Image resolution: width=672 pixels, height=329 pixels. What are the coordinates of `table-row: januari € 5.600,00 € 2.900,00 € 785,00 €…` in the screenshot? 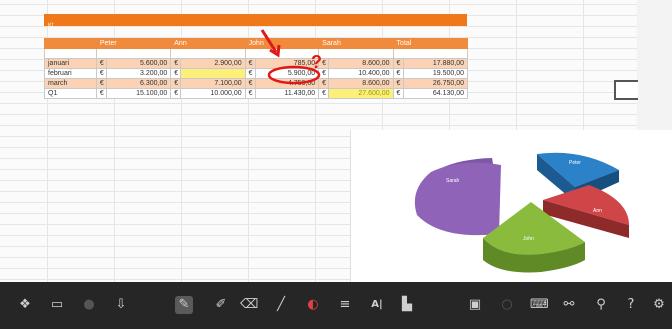 It's located at (256, 63).